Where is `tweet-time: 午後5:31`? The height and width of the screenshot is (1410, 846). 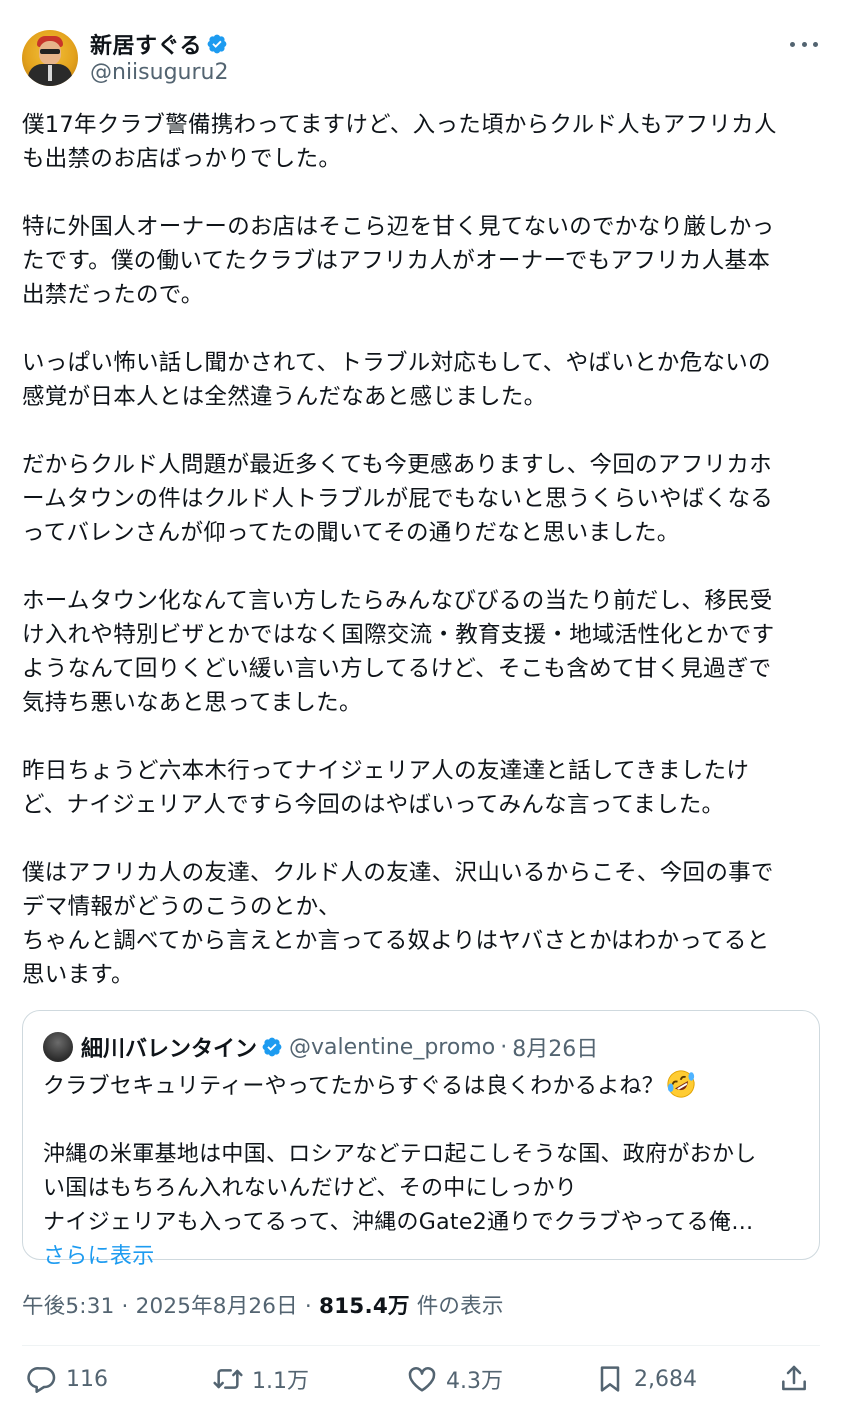 tweet-time: 午後5:31 is located at coordinates (68, 1306).